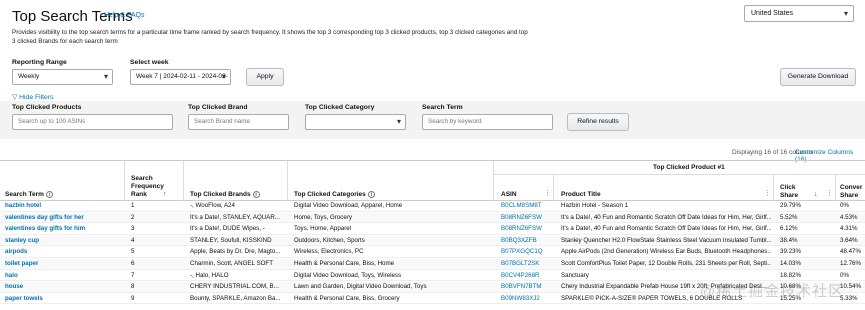  I want to click on conversion-share-cell: 12.76%, so click(850, 263).